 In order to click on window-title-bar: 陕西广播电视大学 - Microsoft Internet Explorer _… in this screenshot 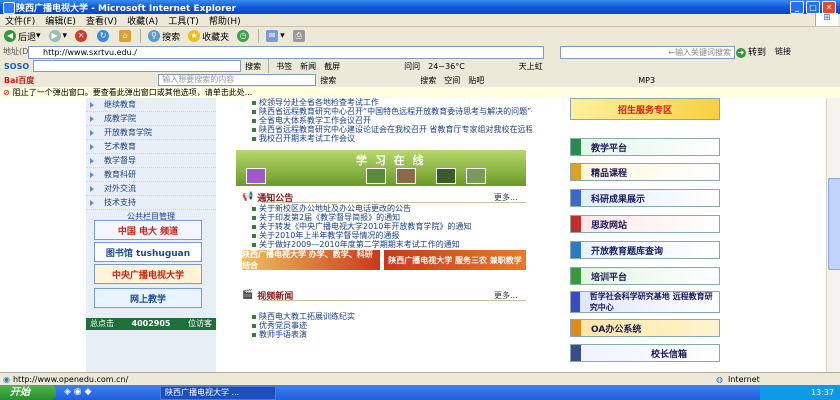, I will do `click(420, 7)`.